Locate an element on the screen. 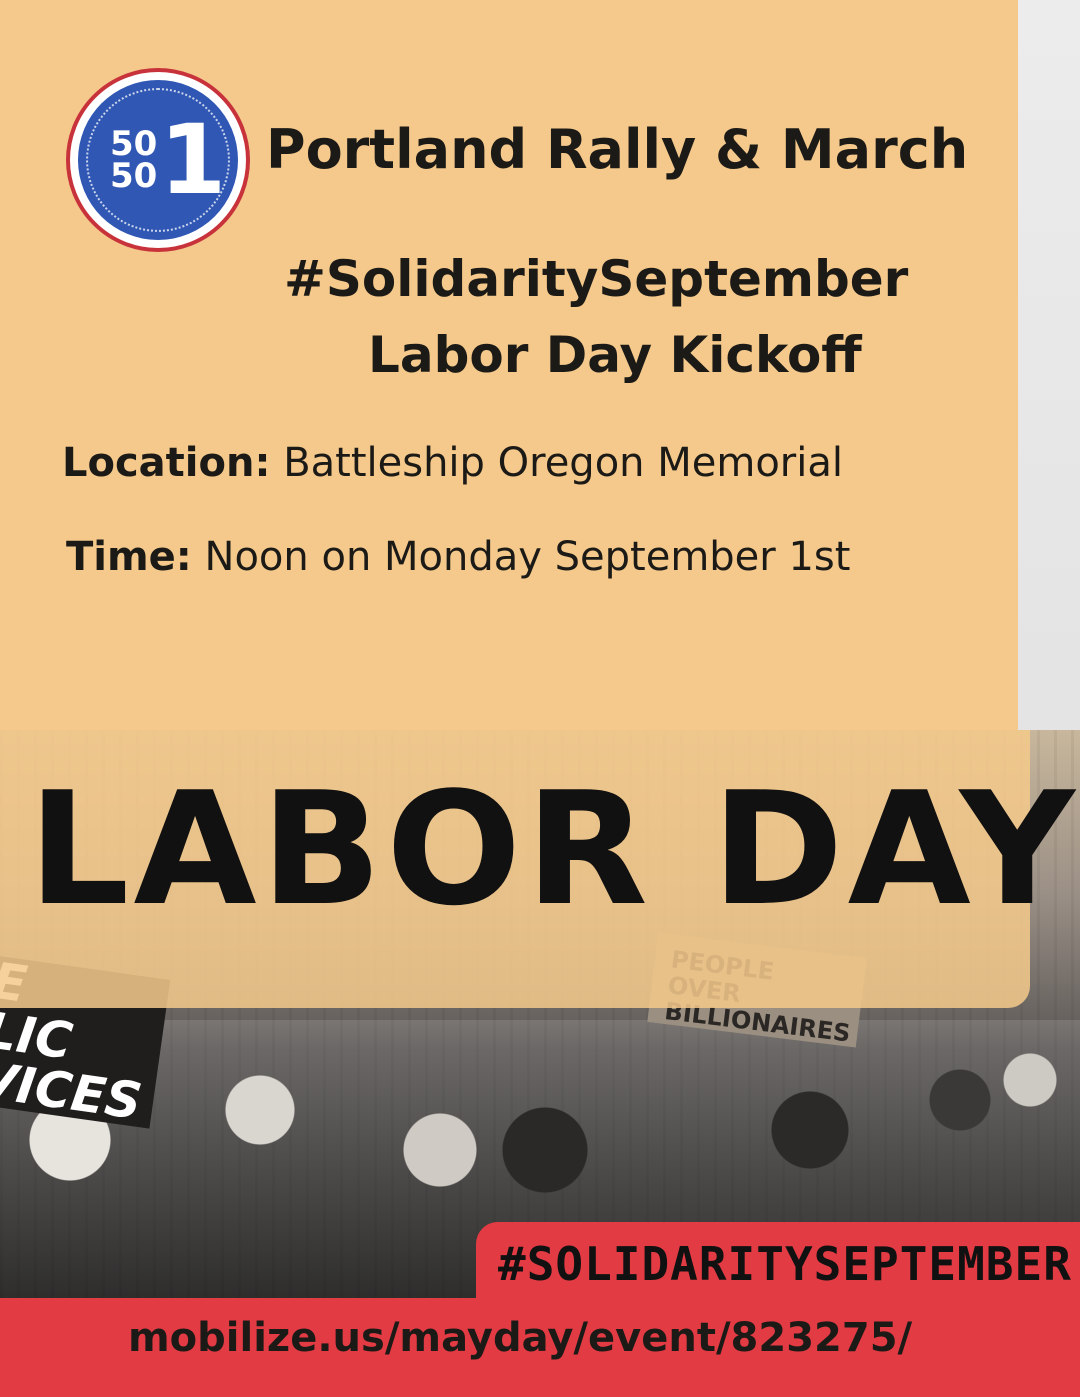  hashtag-pill-text: #SOLIDARITYSEPTEMBER is located at coordinates (785, 1264).